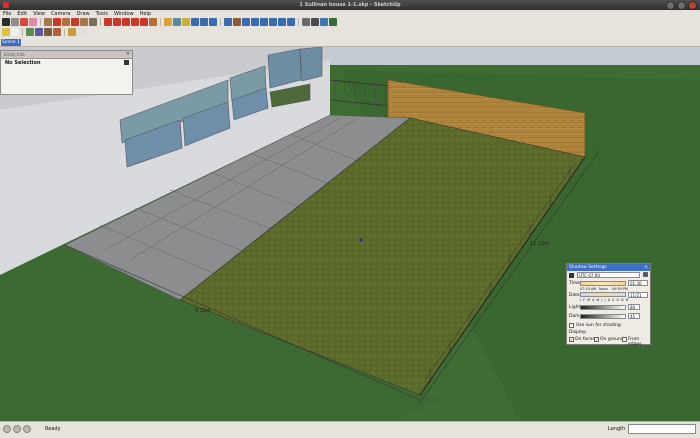  I want to click on new-file-icon, so click(6, 32).